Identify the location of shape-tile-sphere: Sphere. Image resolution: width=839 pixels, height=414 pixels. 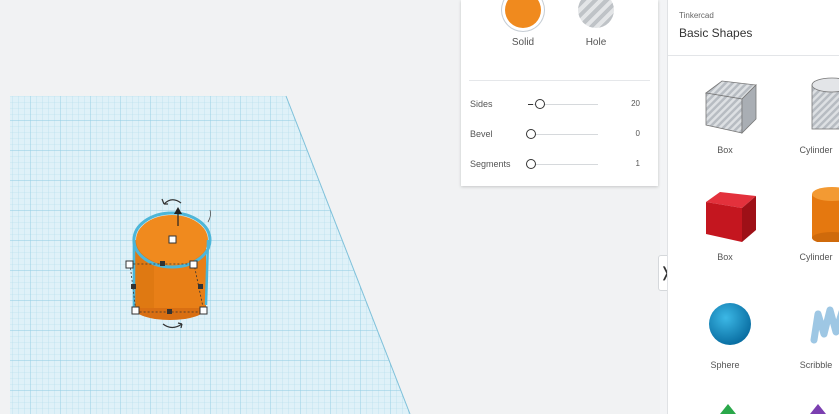
(725, 328).